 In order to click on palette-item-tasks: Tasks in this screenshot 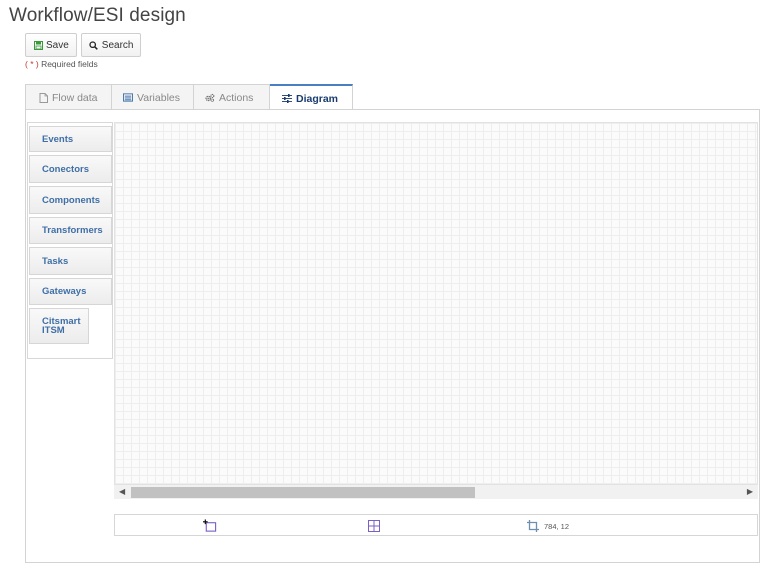, I will do `click(70, 261)`.